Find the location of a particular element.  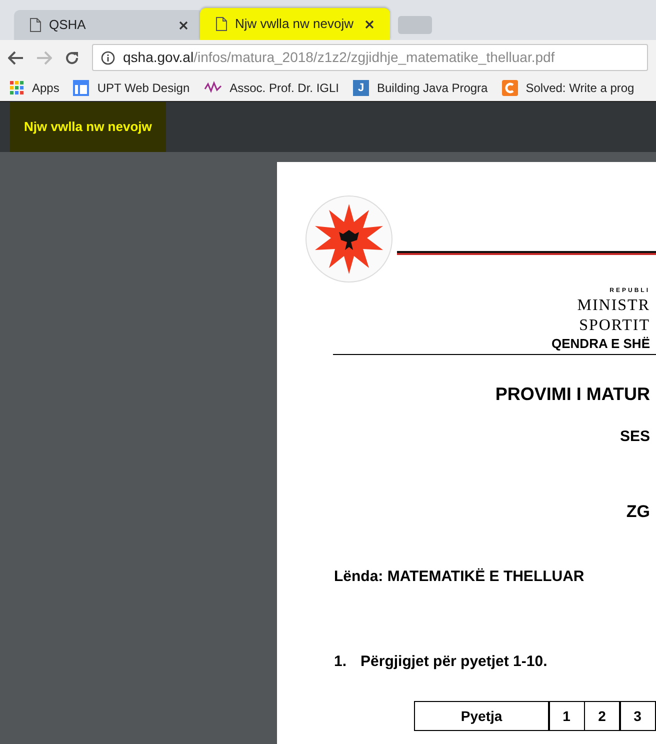

pdf-title: Njw vwlla nw nevojw is located at coordinates (88, 127).